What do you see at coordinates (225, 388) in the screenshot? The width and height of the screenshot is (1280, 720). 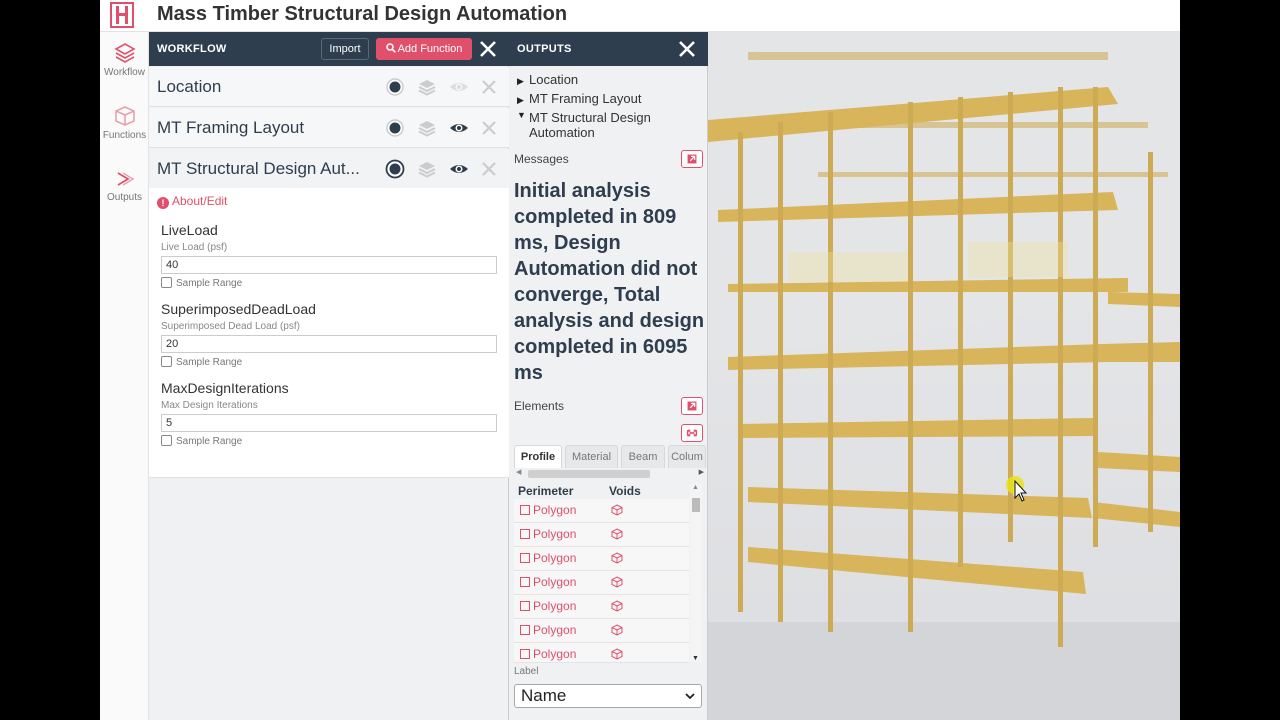 I see `field-name: MaxDesignIterations` at bounding box center [225, 388].